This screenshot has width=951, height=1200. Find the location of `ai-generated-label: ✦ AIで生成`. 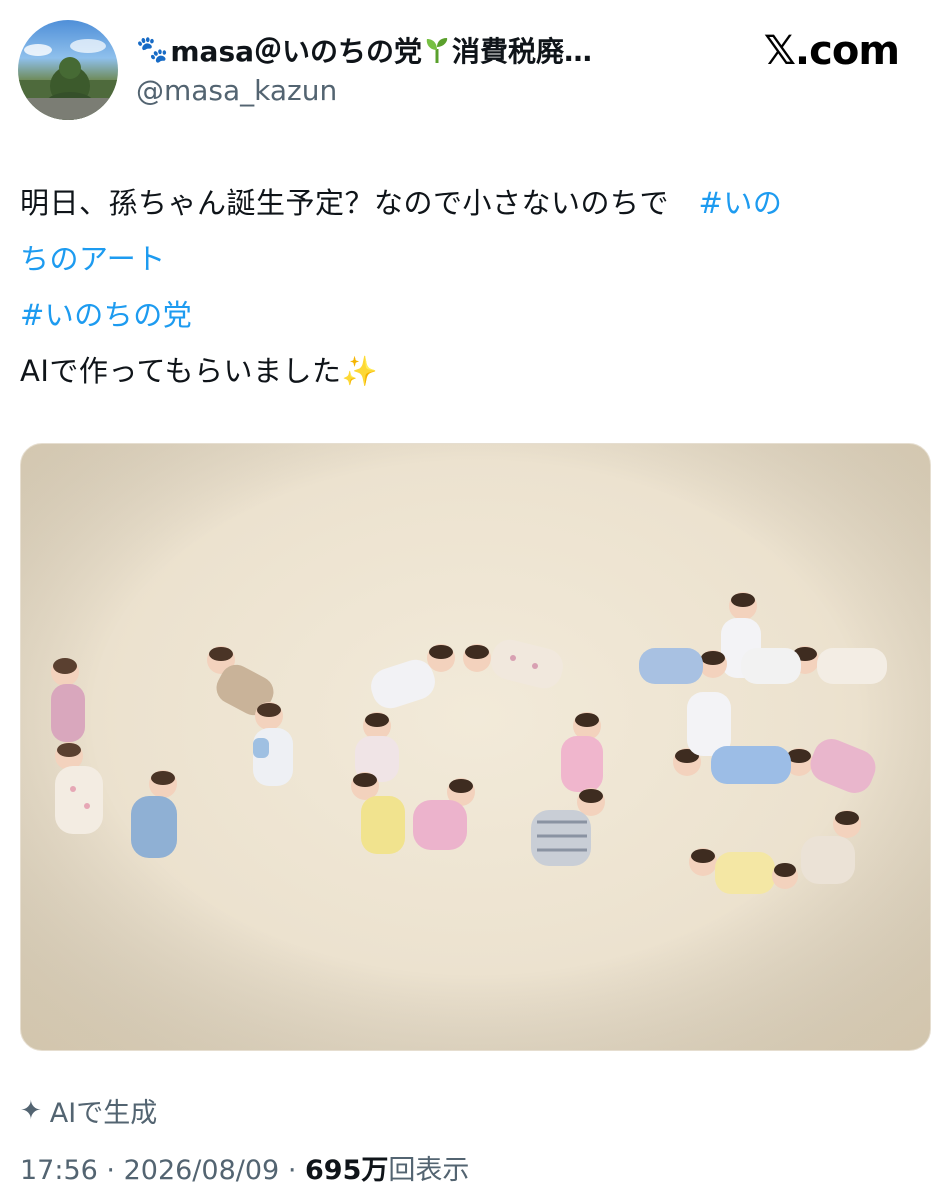

ai-generated-label: ✦ AIで生成 is located at coordinates (88, 1110).